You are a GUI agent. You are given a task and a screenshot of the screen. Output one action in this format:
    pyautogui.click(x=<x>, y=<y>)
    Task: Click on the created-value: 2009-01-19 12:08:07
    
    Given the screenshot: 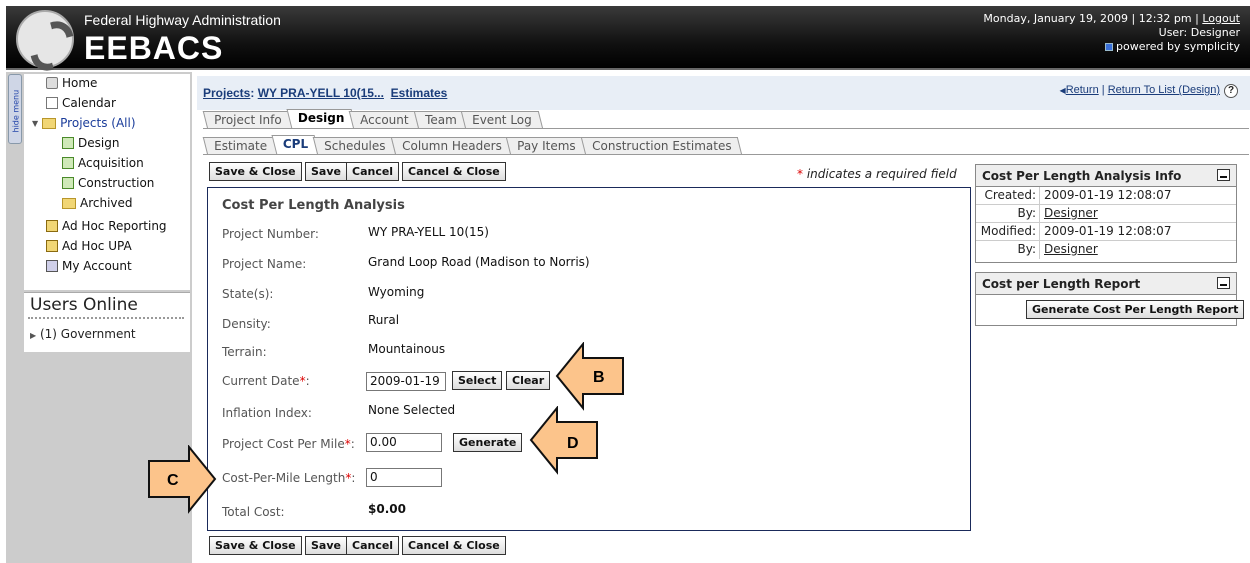 What is the action you would take?
    pyautogui.click(x=1108, y=195)
    